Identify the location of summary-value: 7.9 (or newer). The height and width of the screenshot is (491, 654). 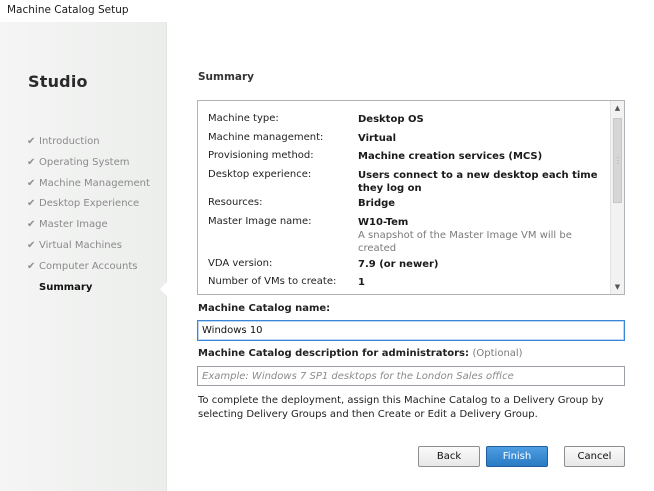
(398, 264).